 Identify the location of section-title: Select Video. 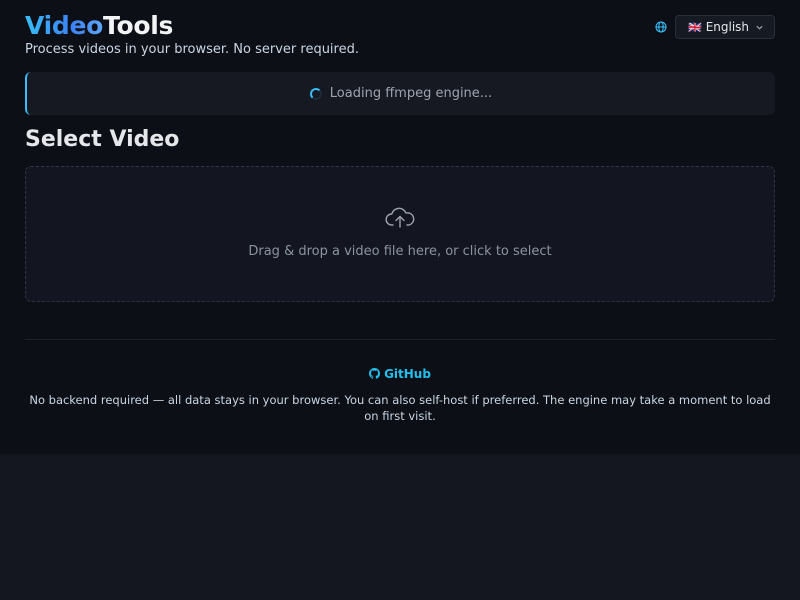
(102, 139).